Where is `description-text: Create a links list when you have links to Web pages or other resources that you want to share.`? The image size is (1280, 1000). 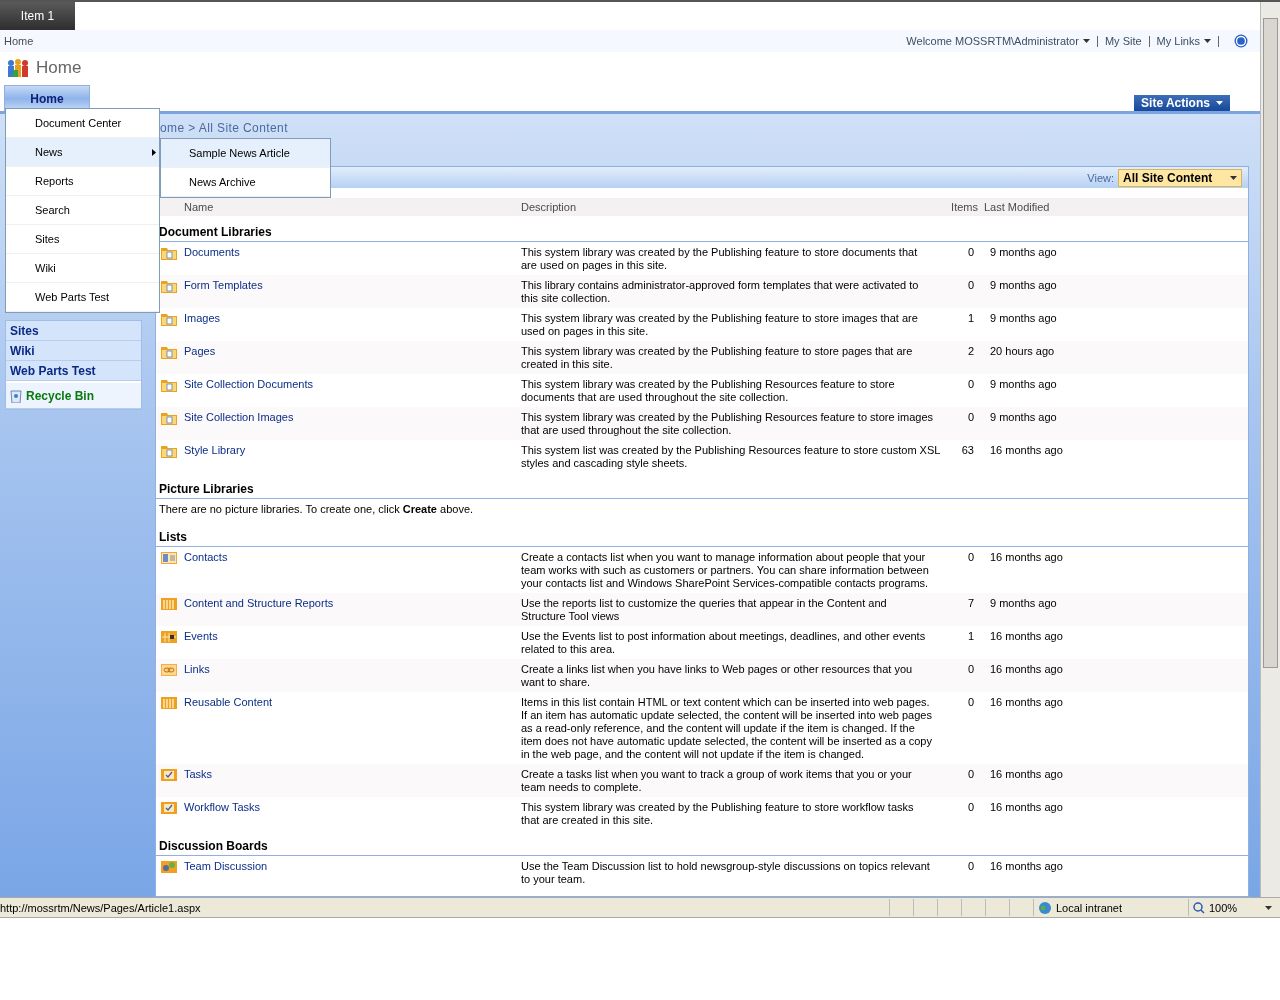 description-text: Create a links list when you have links to Web pages or other resources that you want to share. is located at coordinates (717, 676).